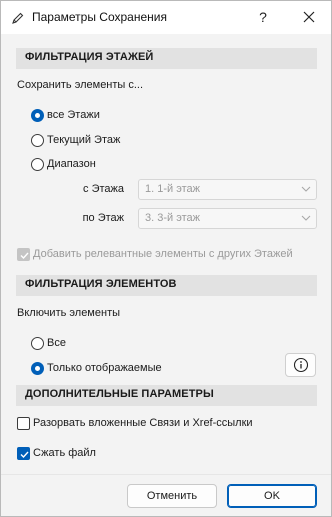  What do you see at coordinates (104, 368) in the screenshot?
I see `radio-visible-only-label: Только отображаемые` at bounding box center [104, 368].